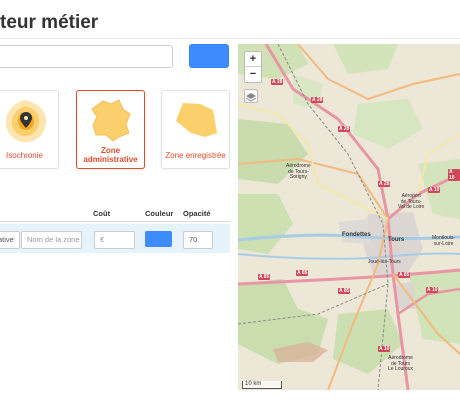 This screenshot has width=460, height=400. I want to click on layers-icon, so click(251, 97).